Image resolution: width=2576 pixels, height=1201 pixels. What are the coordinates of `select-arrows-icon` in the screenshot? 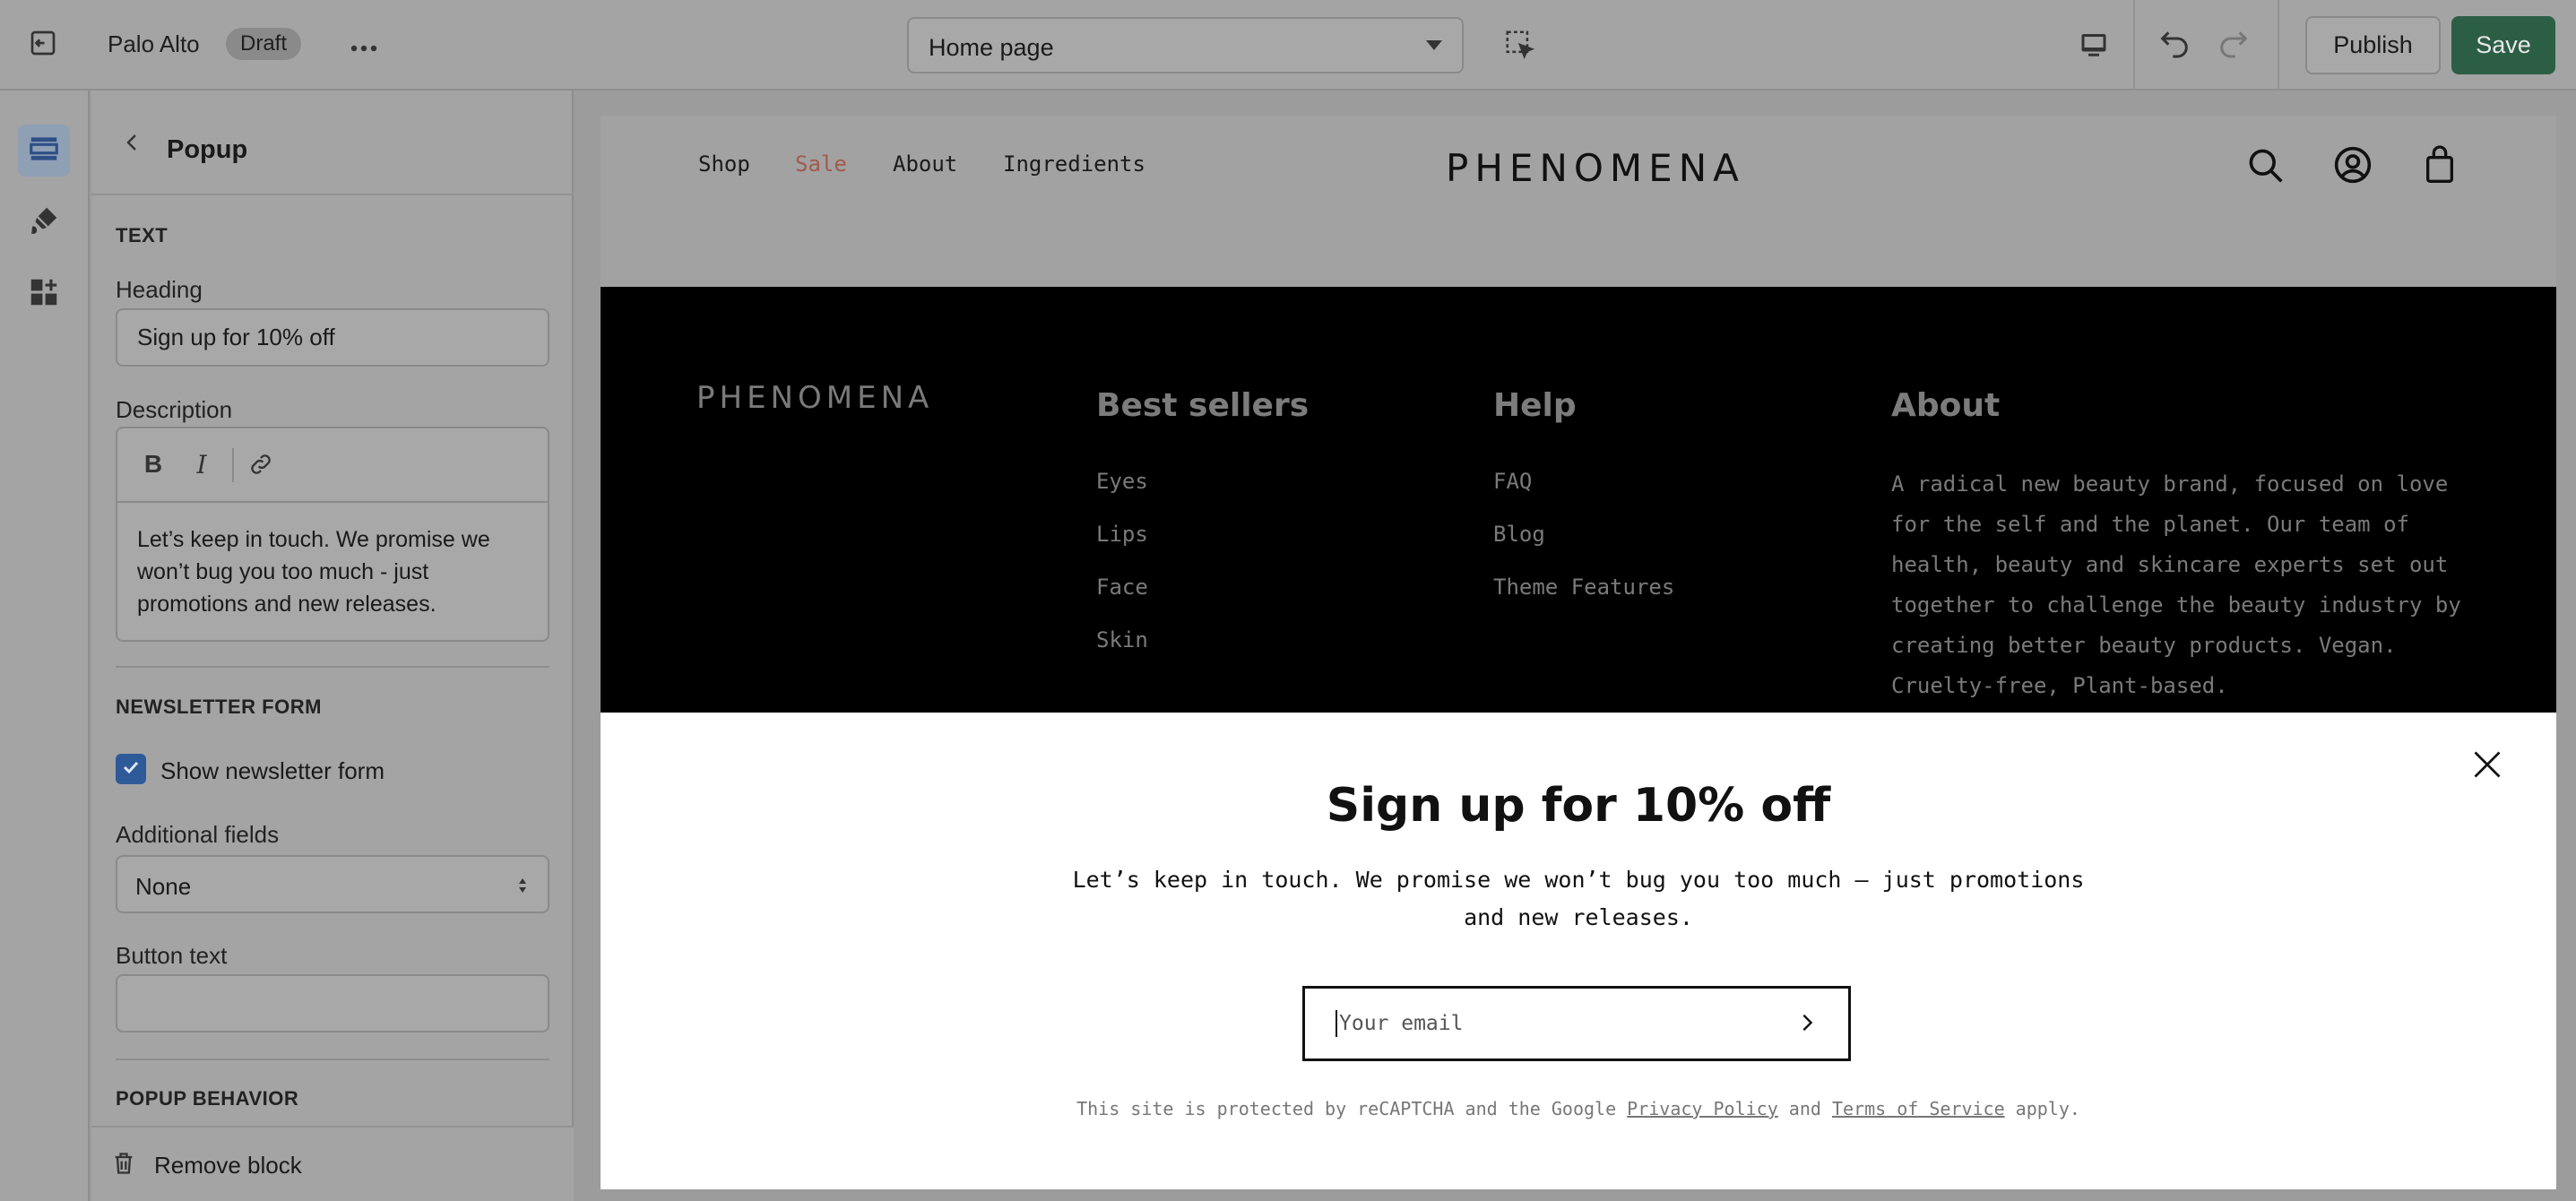 It's located at (522, 885).